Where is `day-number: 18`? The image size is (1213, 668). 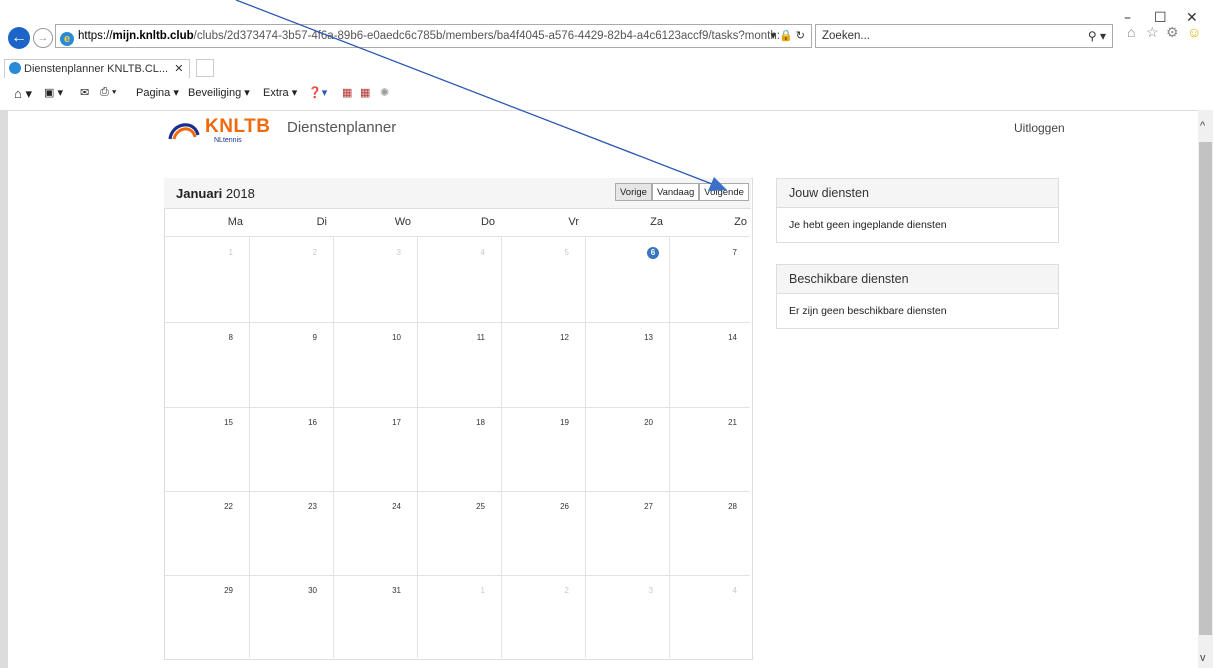 day-number: 18 is located at coordinates (480, 422).